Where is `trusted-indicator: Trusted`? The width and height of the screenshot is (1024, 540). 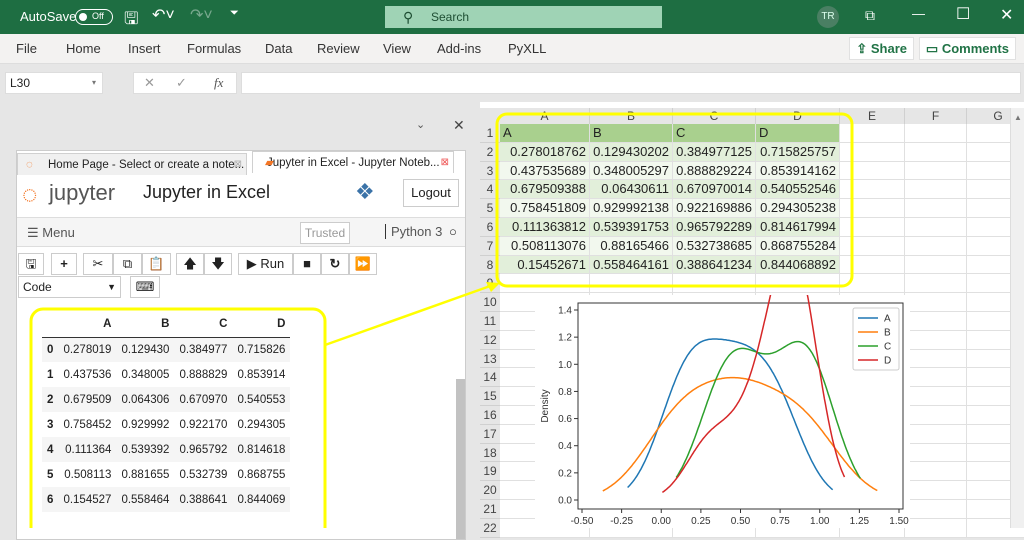
trusted-indicator: Trusted is located at coordinates (325, 233).